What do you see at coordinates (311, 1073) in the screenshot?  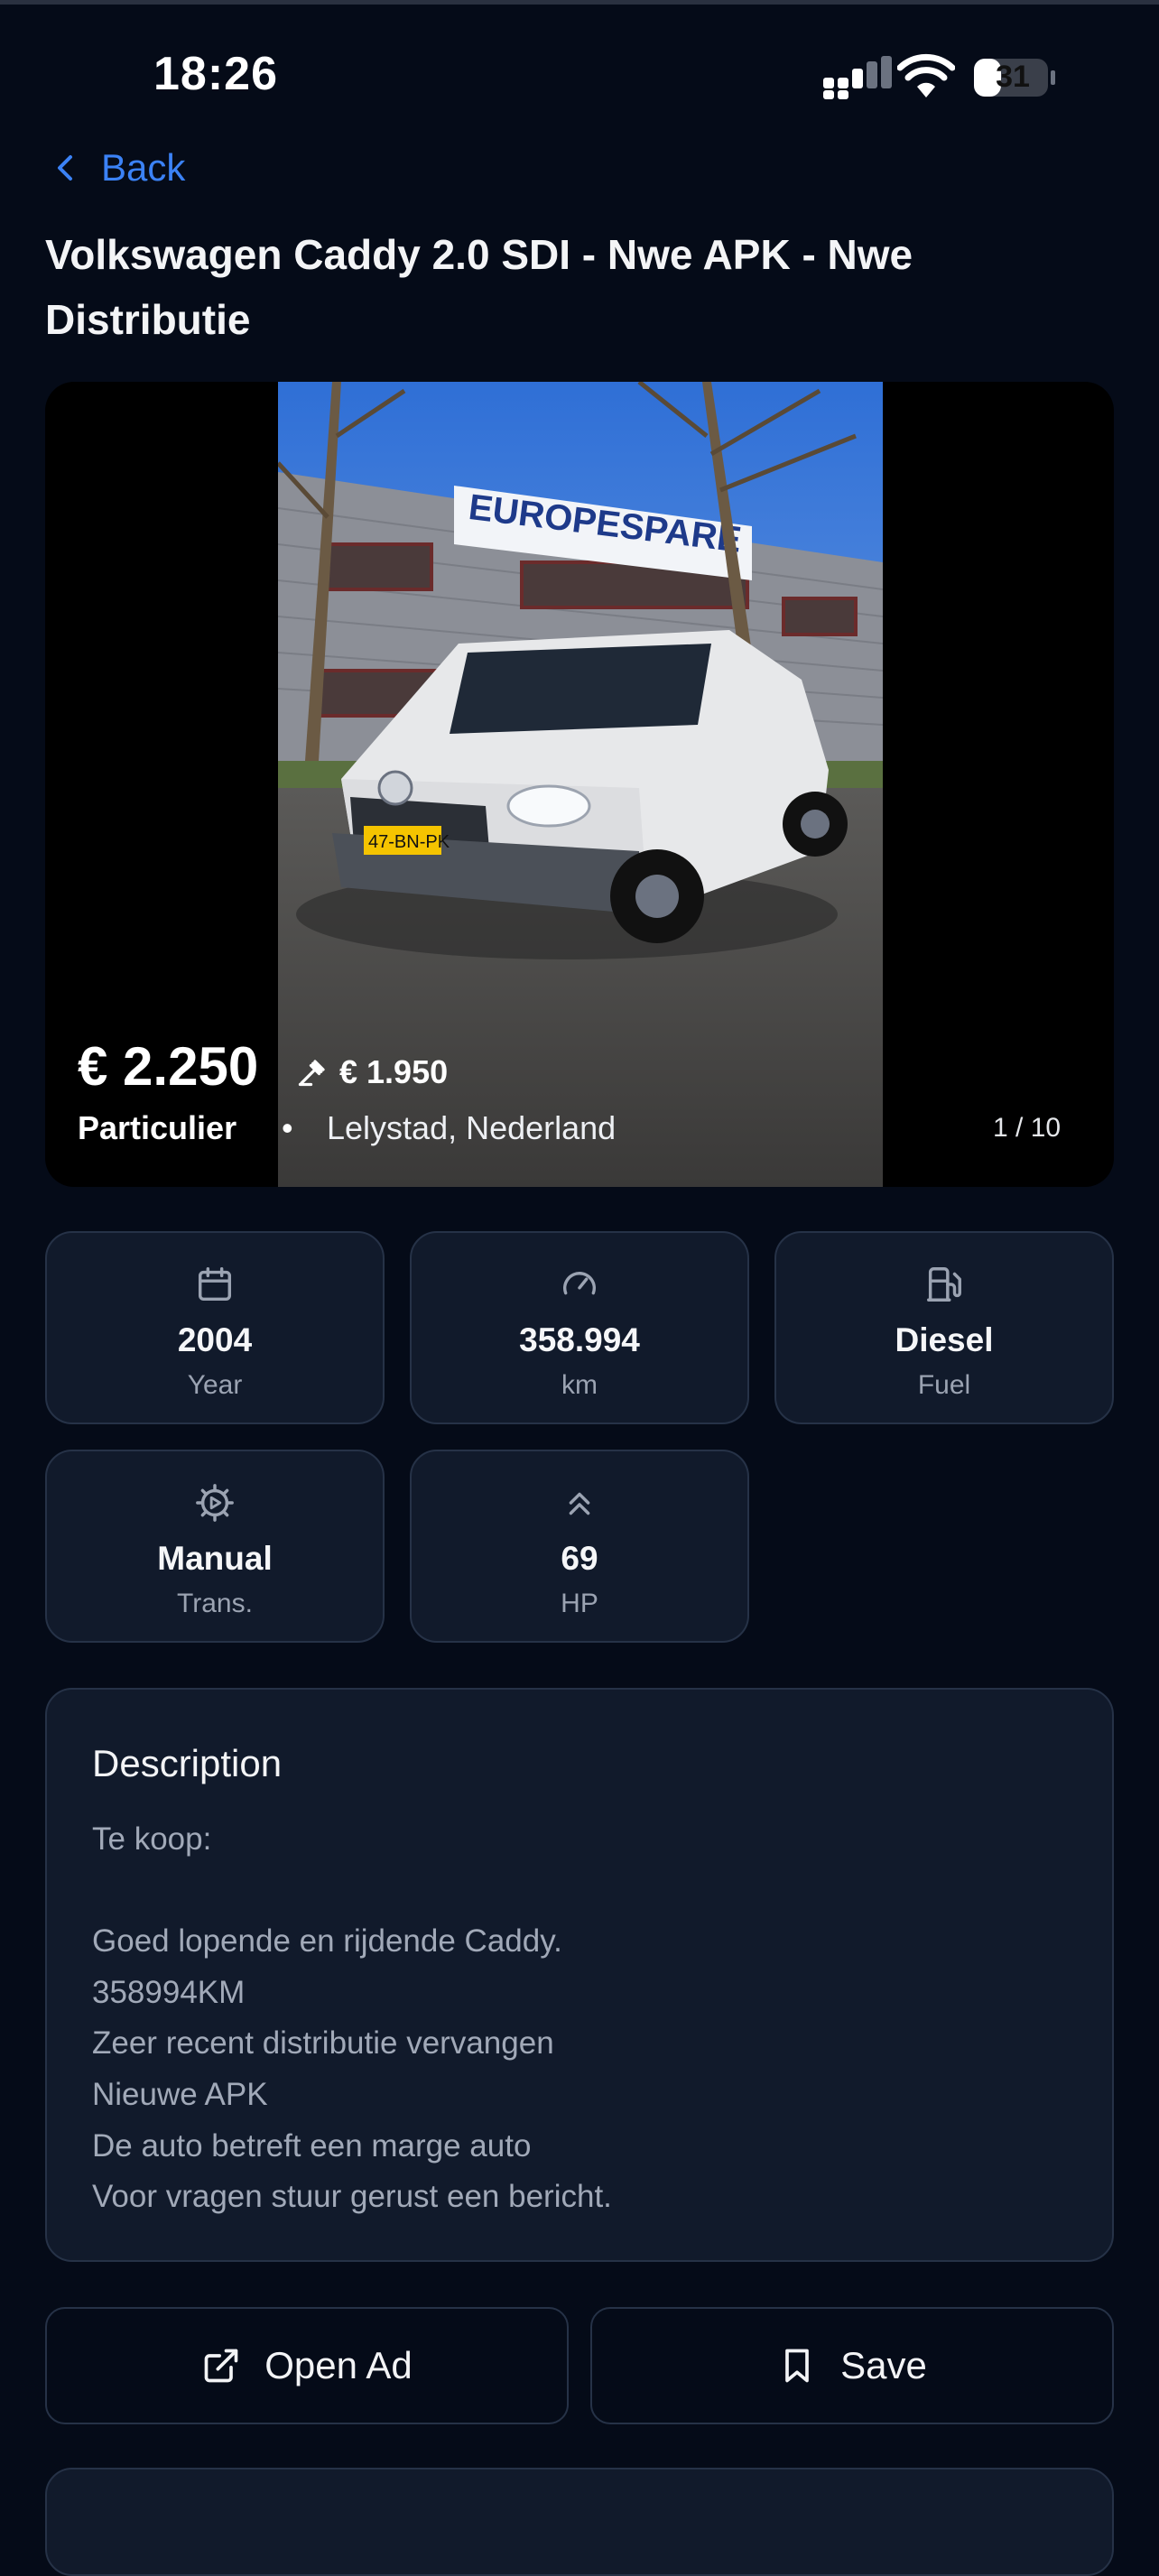 I see `gavel-icon` at bounding box center [311, 1073].